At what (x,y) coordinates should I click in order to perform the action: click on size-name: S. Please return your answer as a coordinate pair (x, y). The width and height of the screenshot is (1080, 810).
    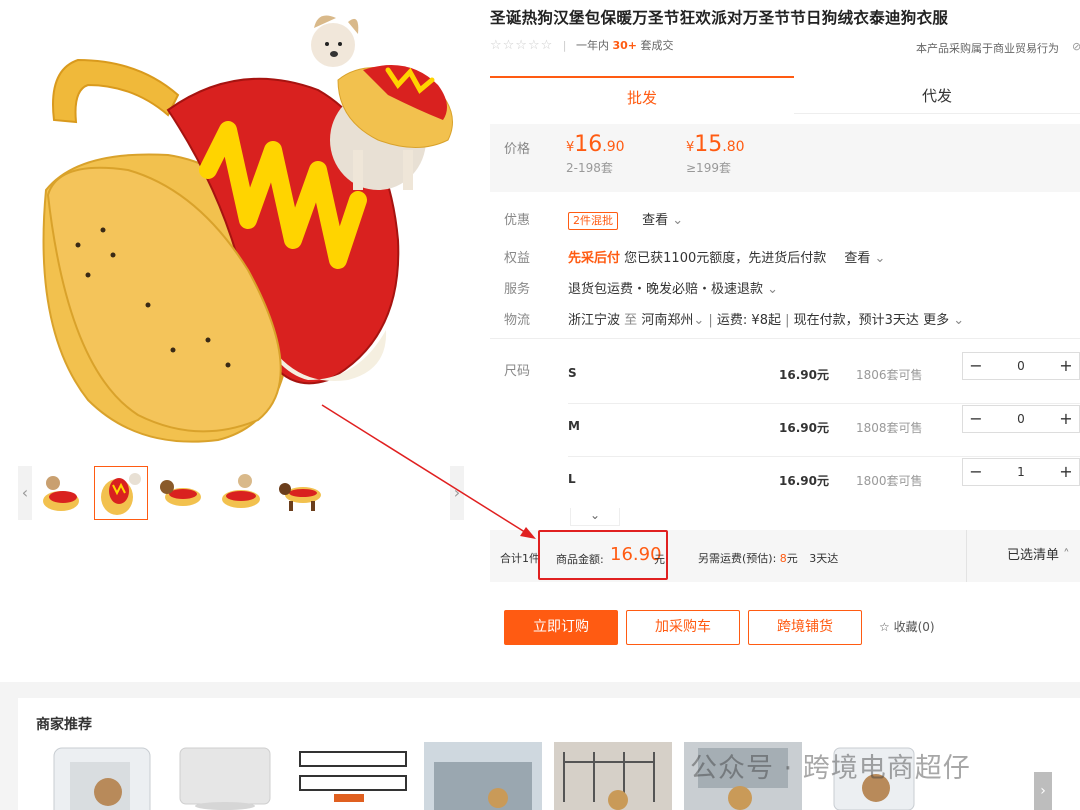
    Looking at the image, I should click on (572, 373).